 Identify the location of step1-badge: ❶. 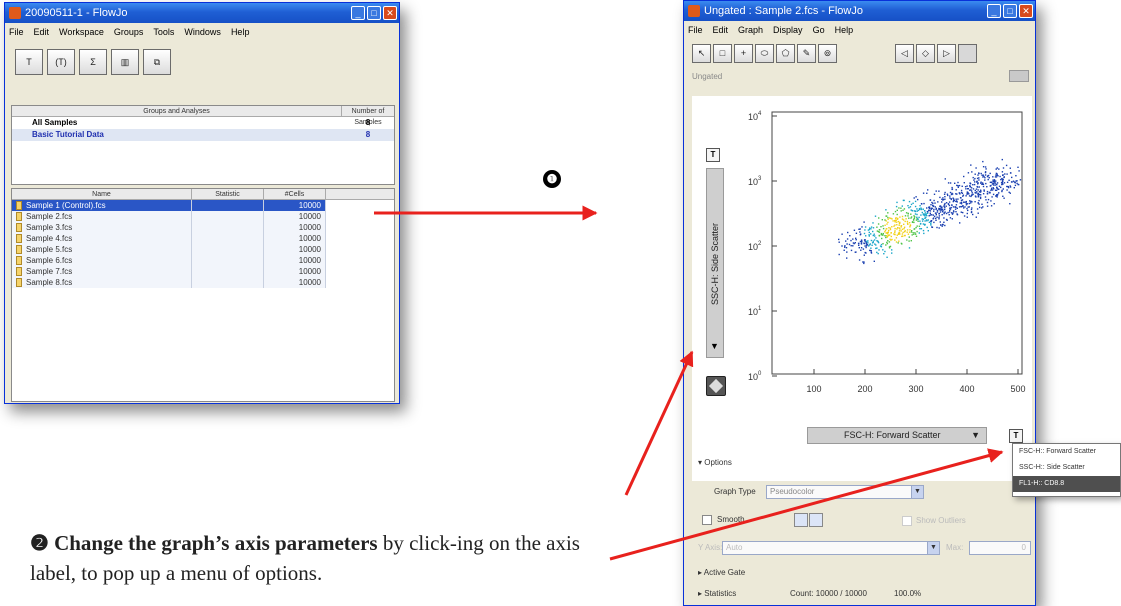
(552, 179).